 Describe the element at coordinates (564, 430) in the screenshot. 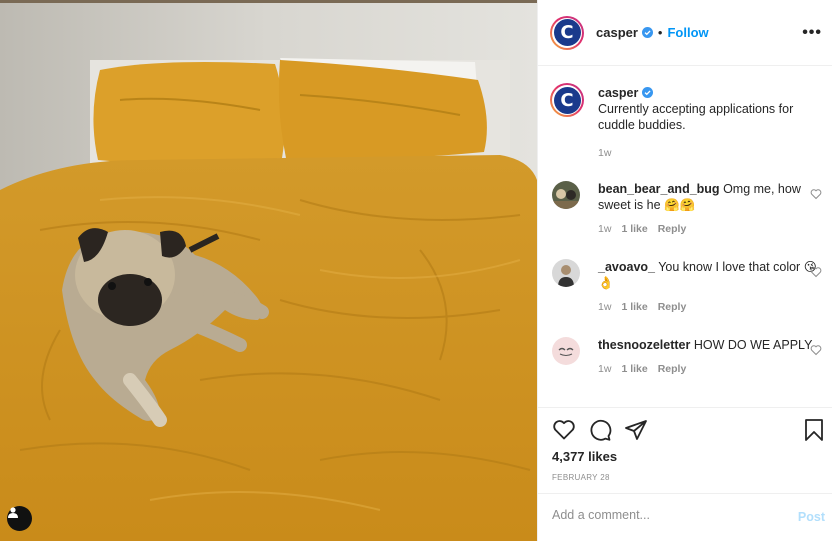

I see `like-heart-icon` at that location.